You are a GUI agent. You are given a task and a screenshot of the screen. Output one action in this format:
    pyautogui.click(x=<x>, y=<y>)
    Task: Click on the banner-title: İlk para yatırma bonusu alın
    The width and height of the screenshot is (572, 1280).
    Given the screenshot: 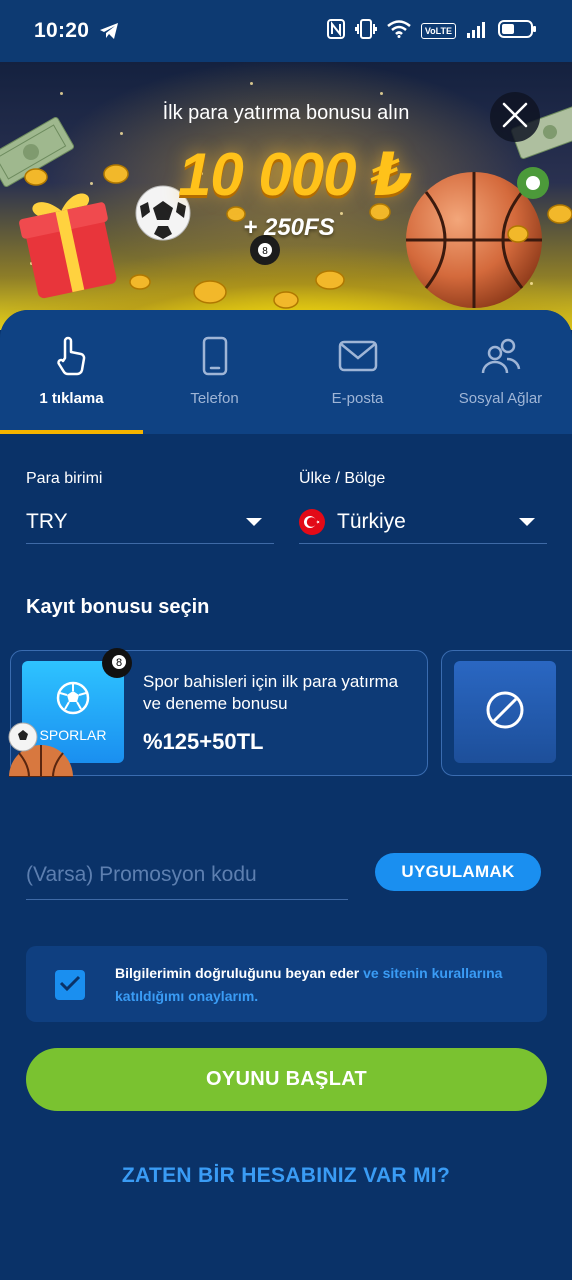 What is the action you would take?
    pyautogui.click(x=286, y=113)
    